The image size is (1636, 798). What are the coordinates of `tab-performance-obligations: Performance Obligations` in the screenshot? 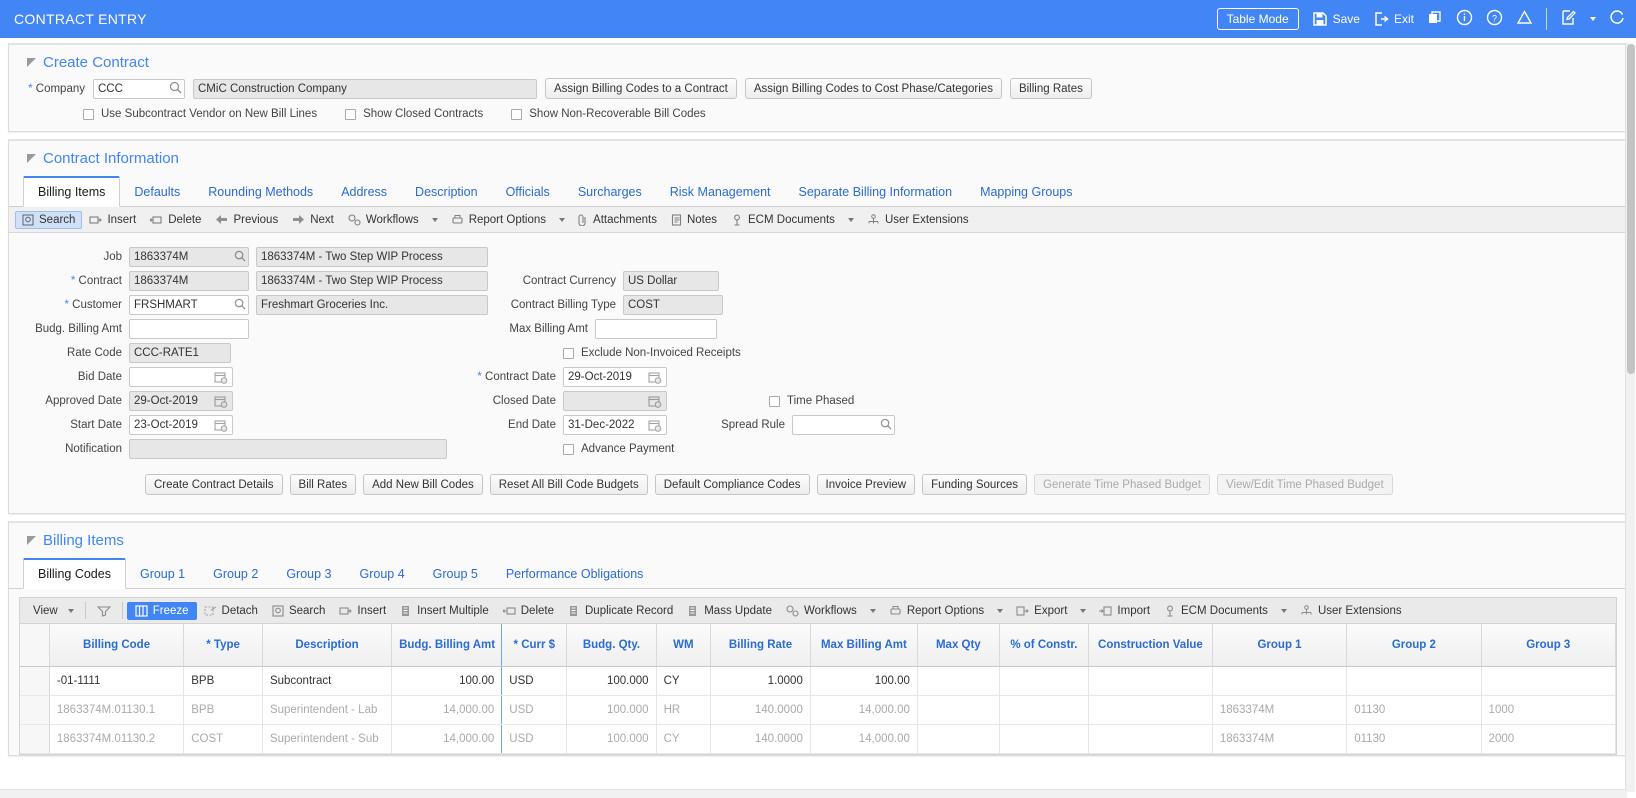 It's located at (575, 574).